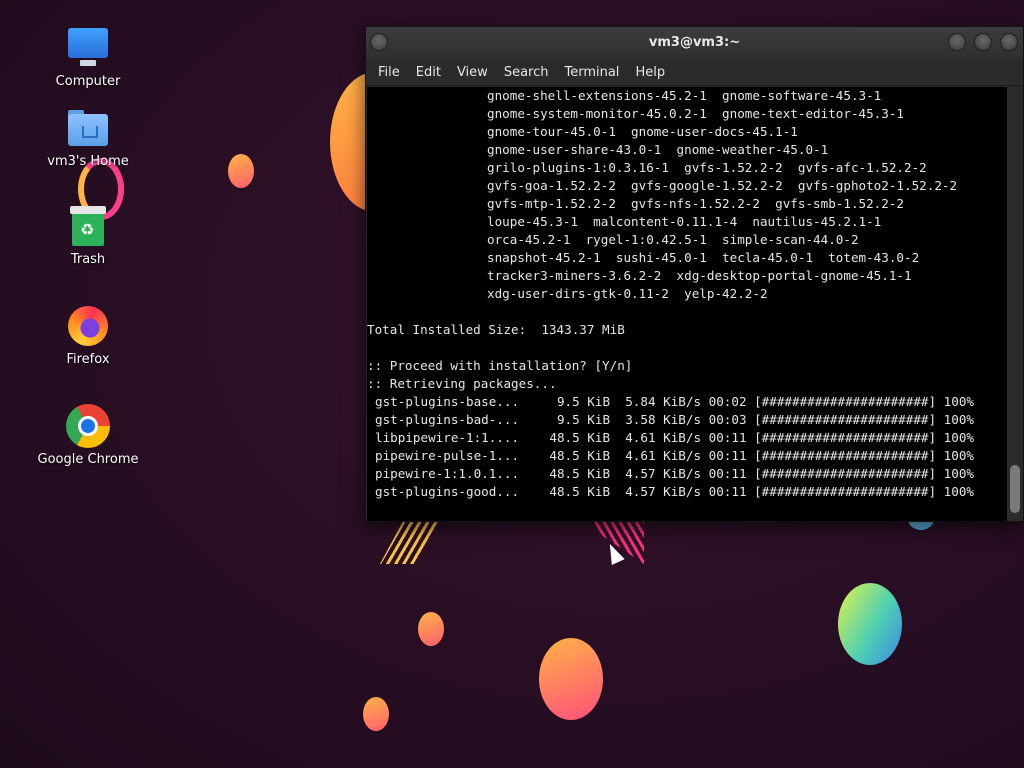 The height and width of the screenshot is (768, 1024). I want to click on desktop-icon-label: Google Chrome, so click(88, 459).